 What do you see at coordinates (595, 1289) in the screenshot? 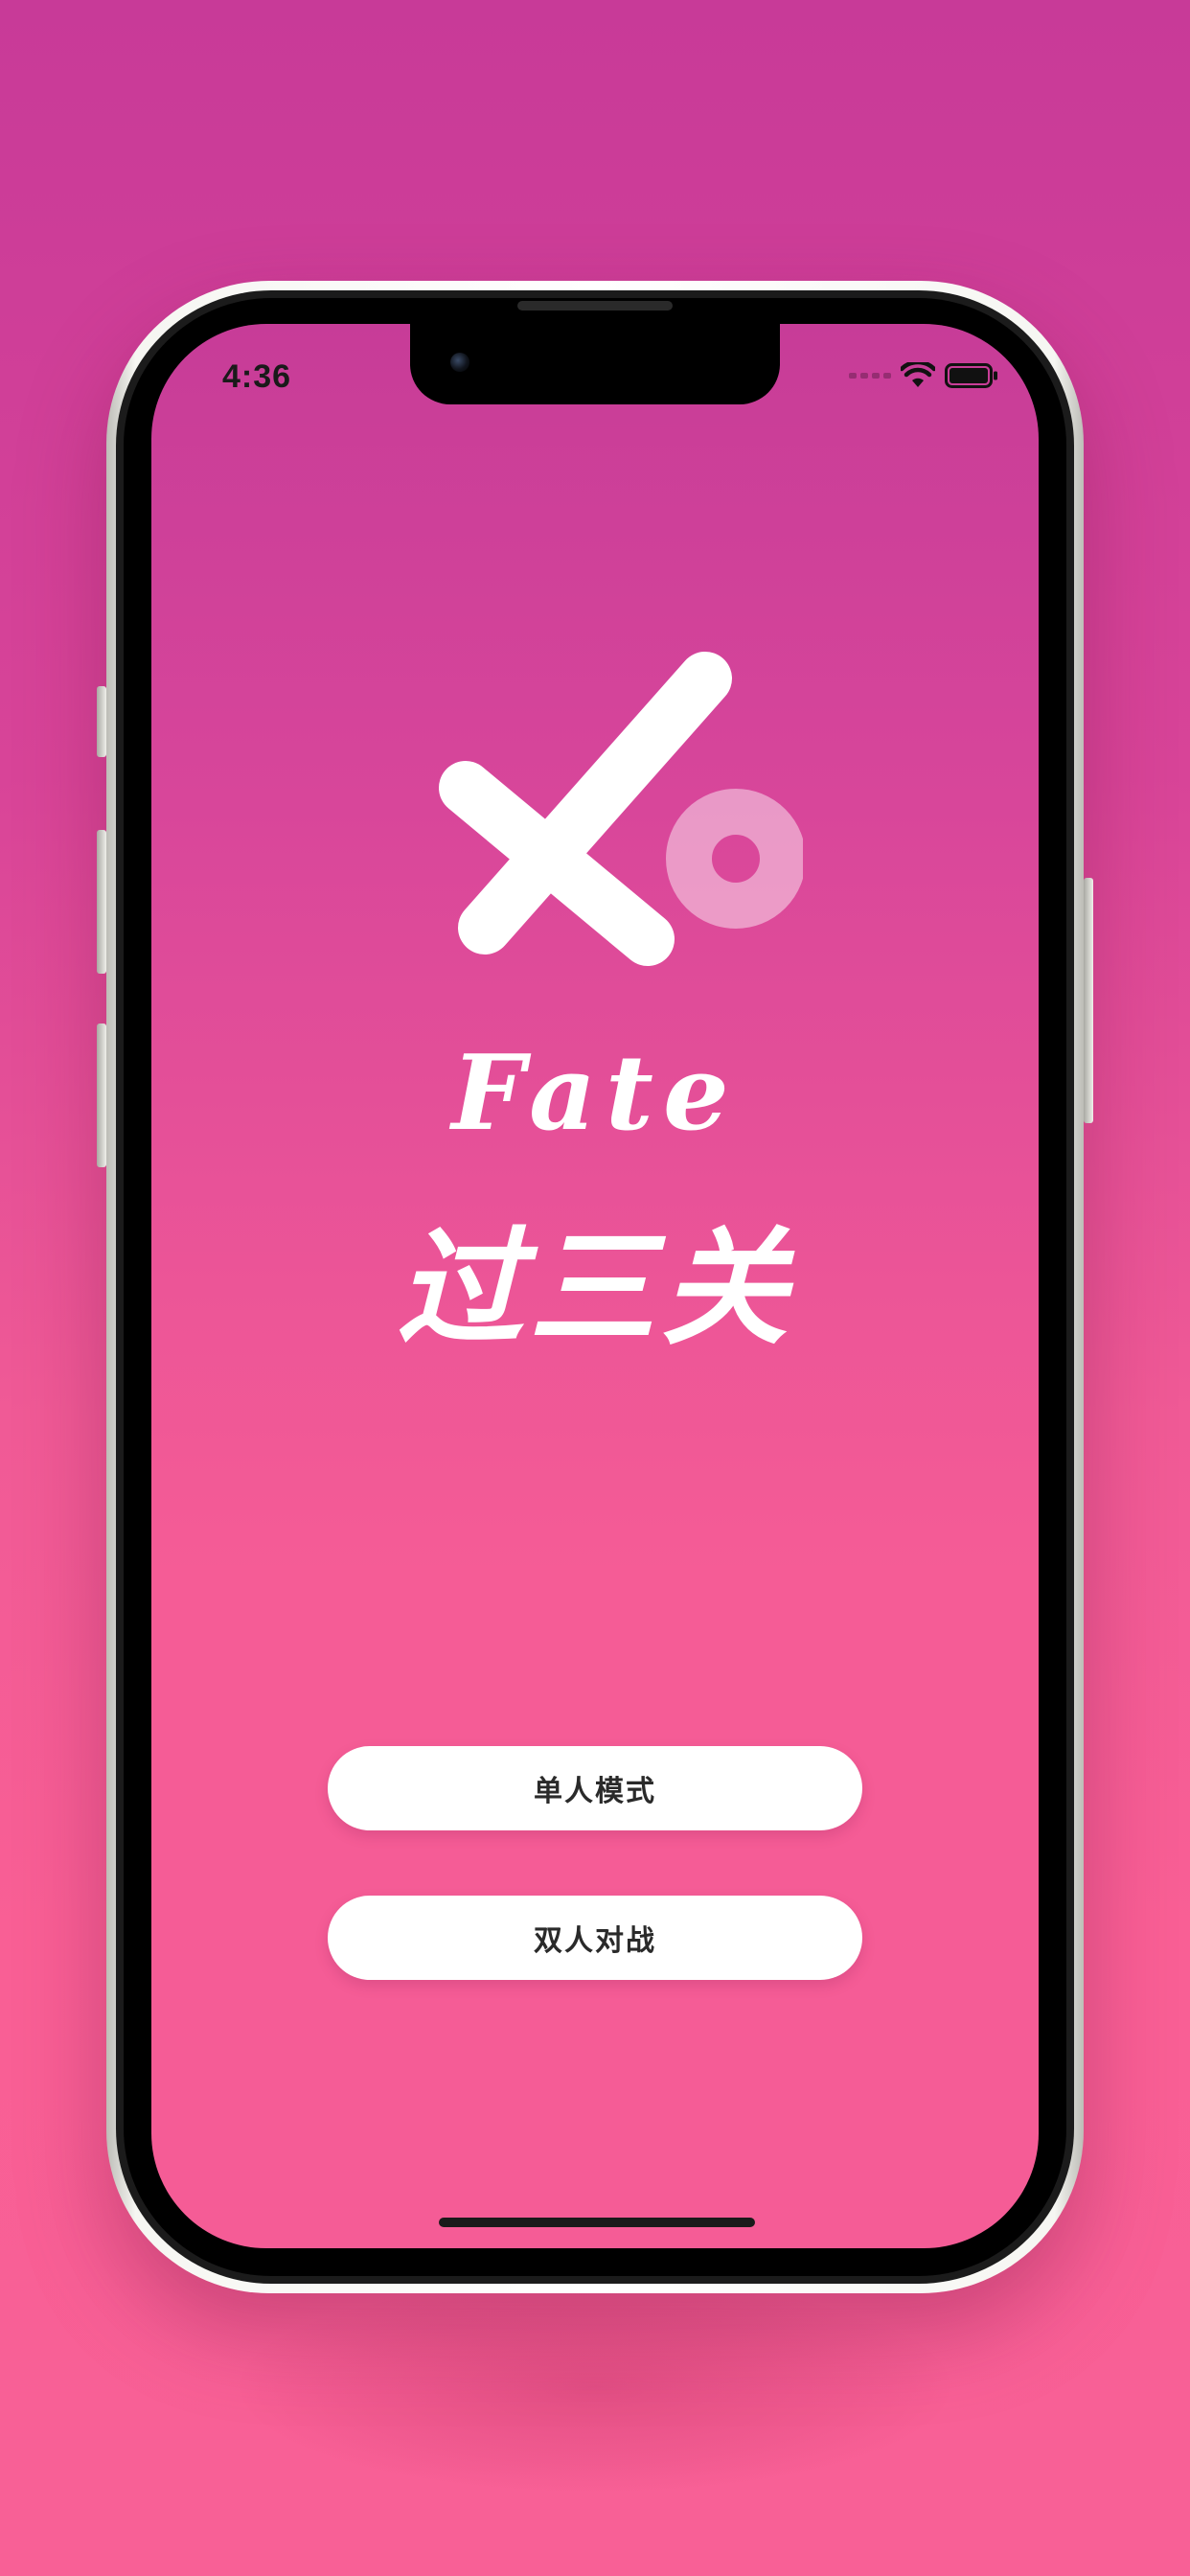
I see `app-title-chinese: 过三关` at bounding box center [595, 1289].